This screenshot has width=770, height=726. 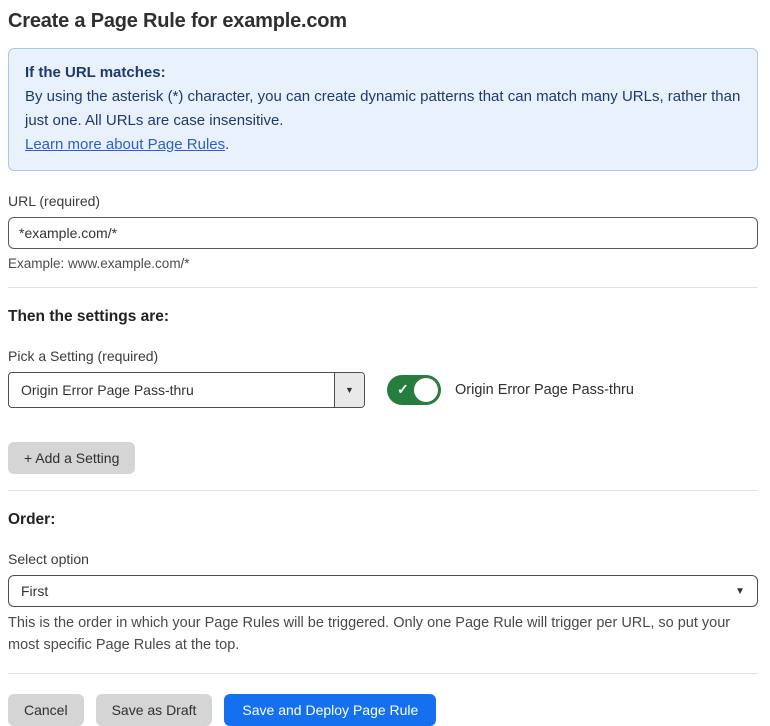 I want to click on url-input, so click(x=383, y=233).